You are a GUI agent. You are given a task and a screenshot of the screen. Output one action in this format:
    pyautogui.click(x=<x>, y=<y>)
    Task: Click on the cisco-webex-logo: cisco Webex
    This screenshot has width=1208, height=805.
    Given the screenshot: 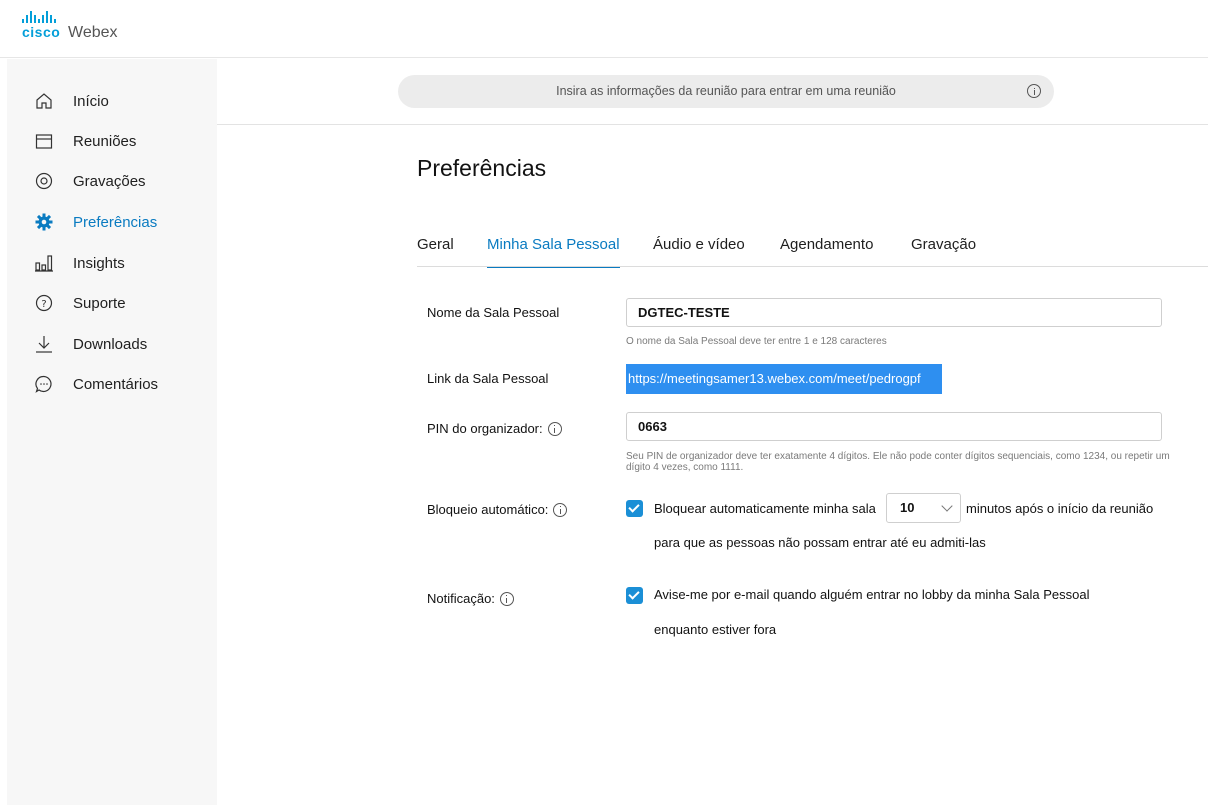 What is the action you would take?
    pyautogui.click(x=92, y=29)
    